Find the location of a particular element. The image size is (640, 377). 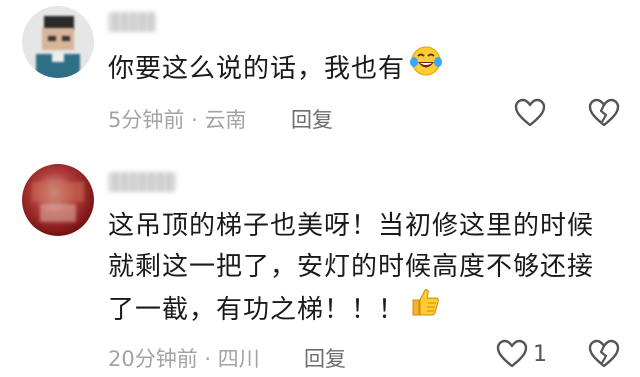

comment-text: 你要这么说的话，我也有 is located at coordinates (275, 68).